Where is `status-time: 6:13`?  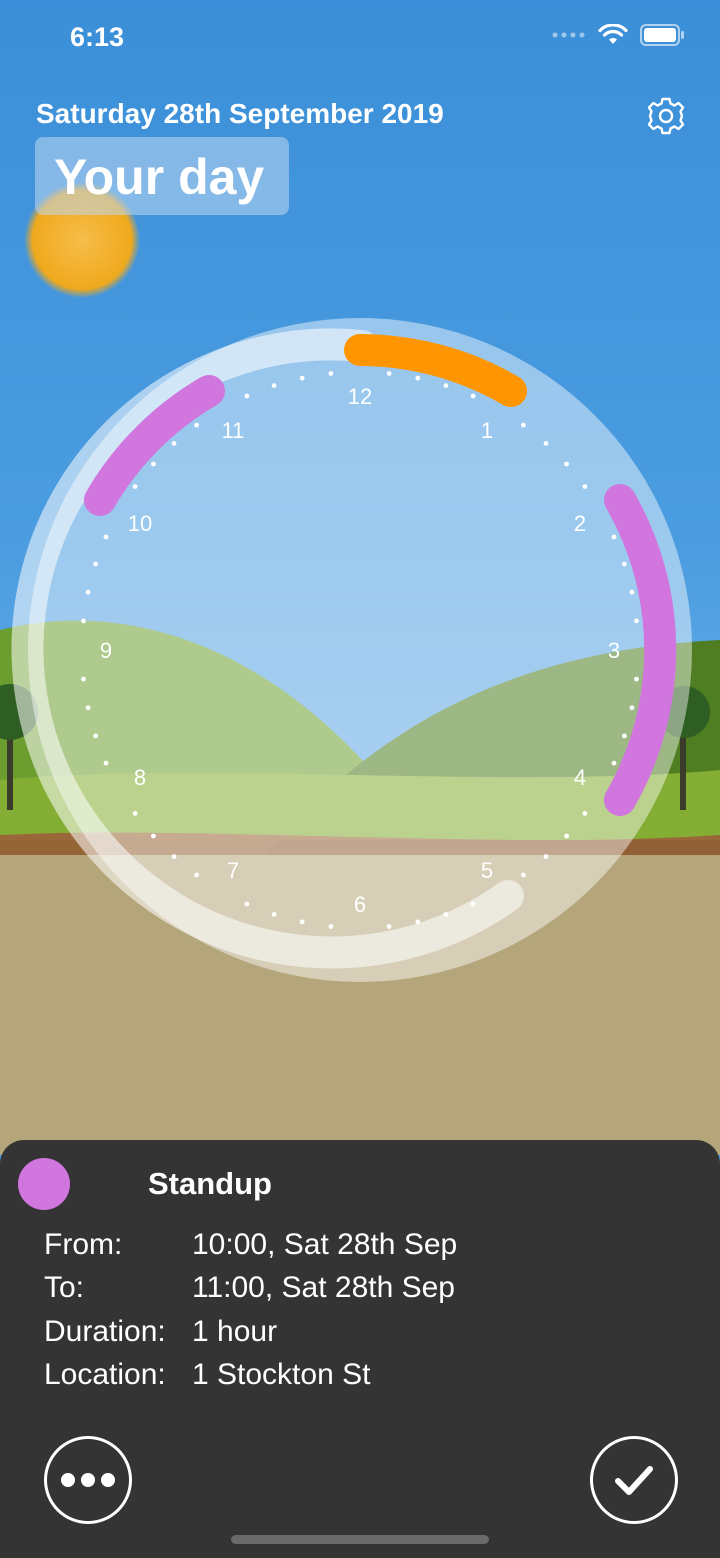
status-time: 6:13 is located at coordinates (97, 37).